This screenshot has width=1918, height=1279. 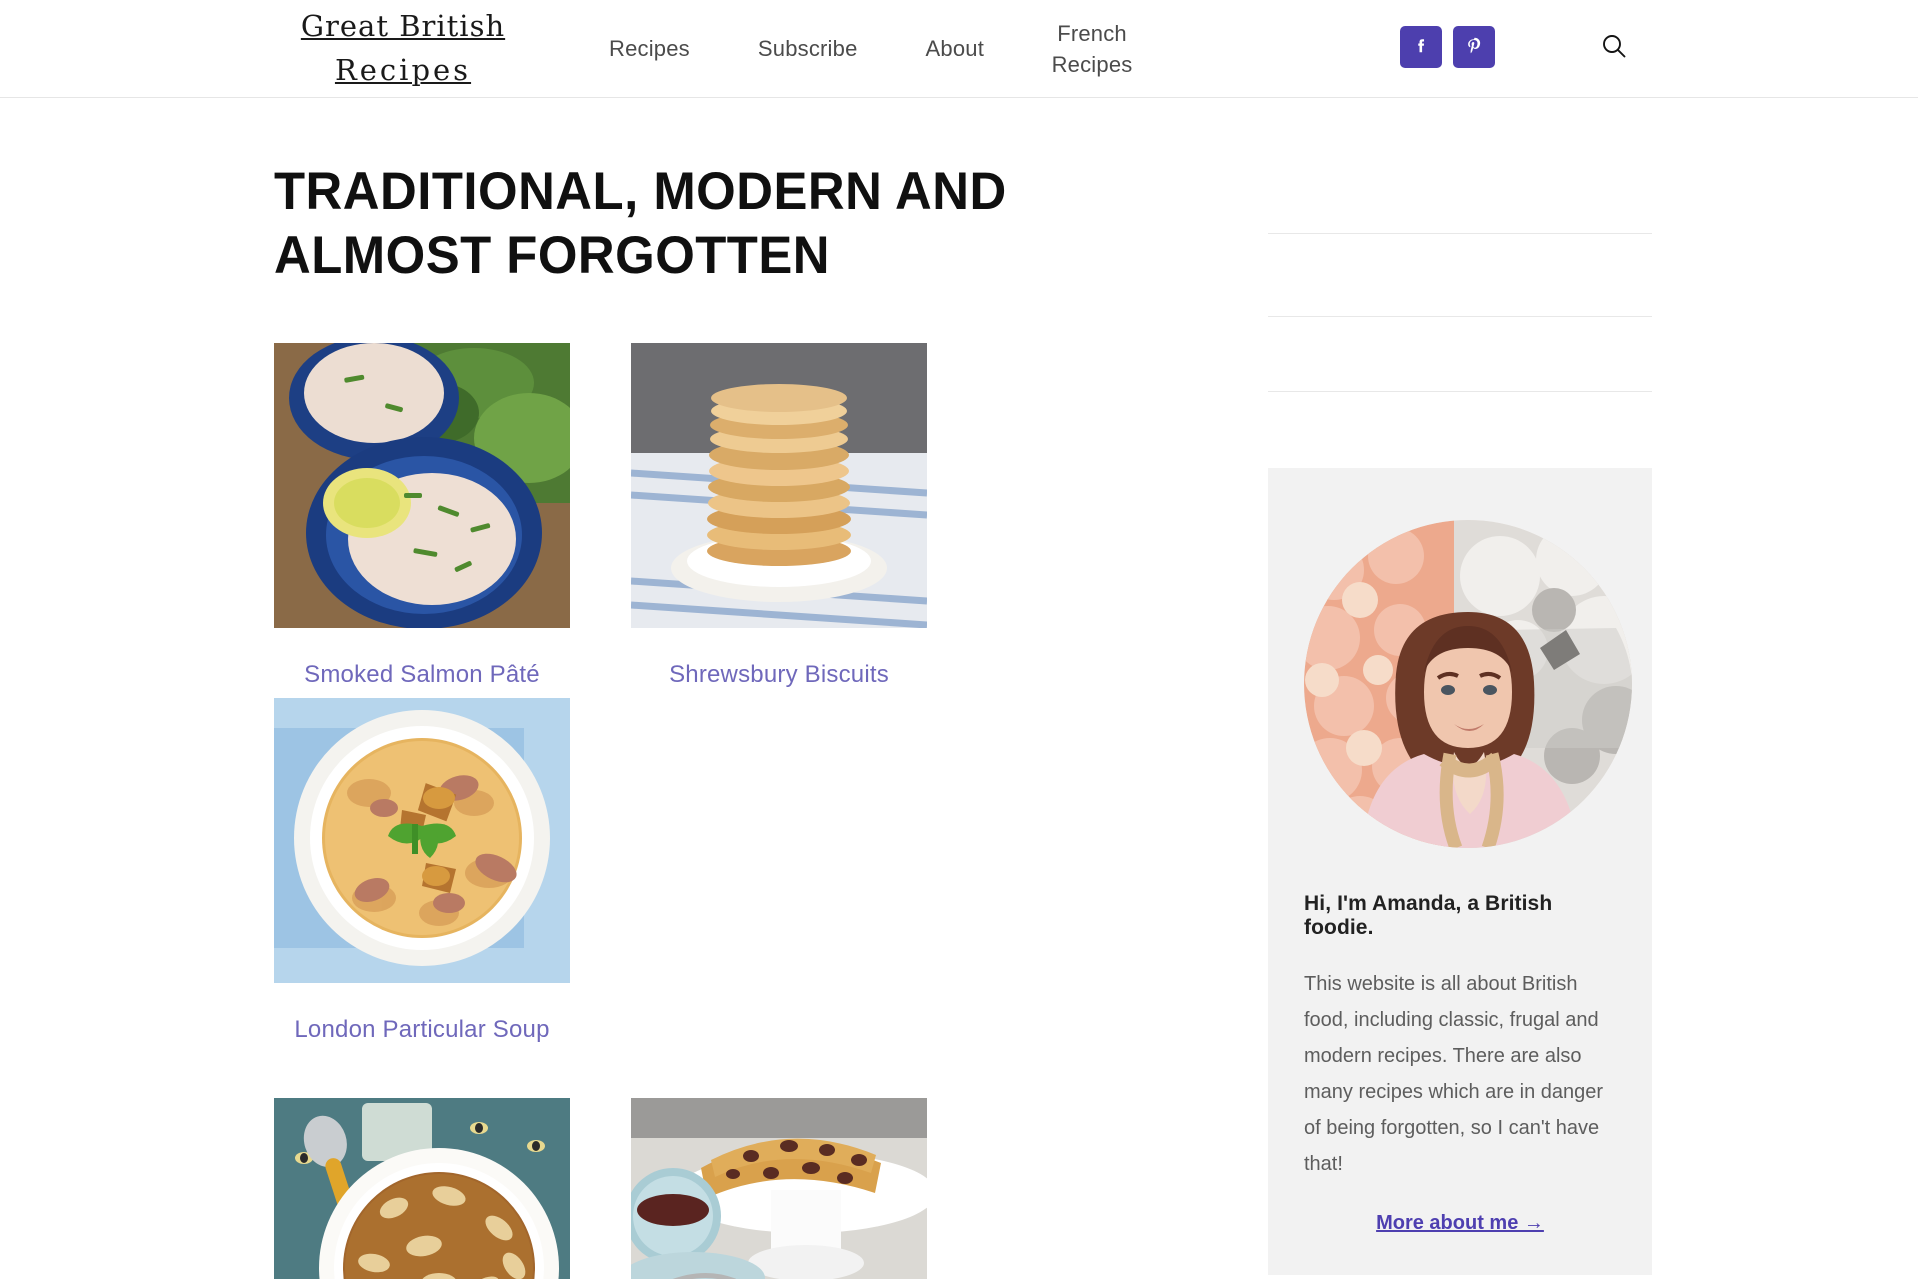 What do you see at coordinates (1468, 684) in the screenshot?
I see `avatar` at bounding box center [1468, 684].